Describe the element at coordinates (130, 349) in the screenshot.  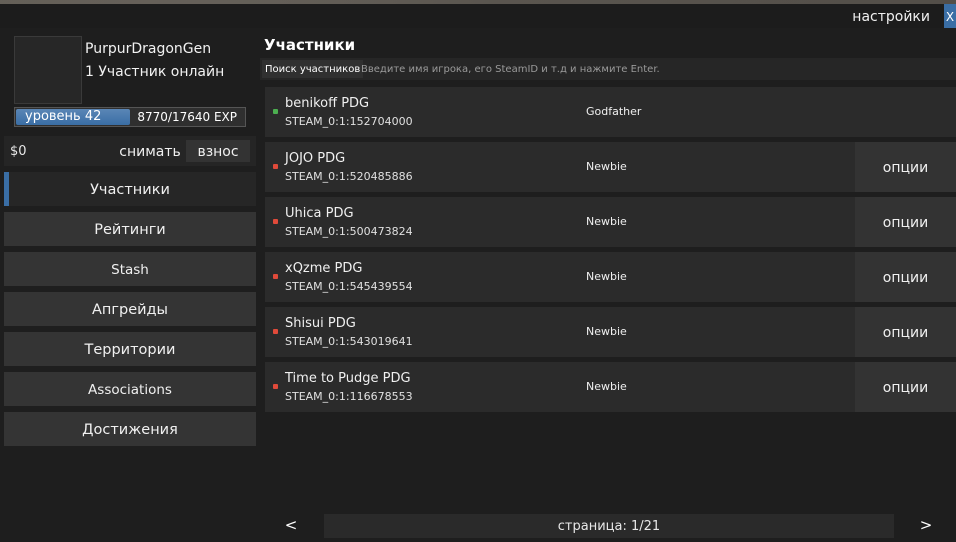
I see `sidebar-item-territories: Территории` at that location.